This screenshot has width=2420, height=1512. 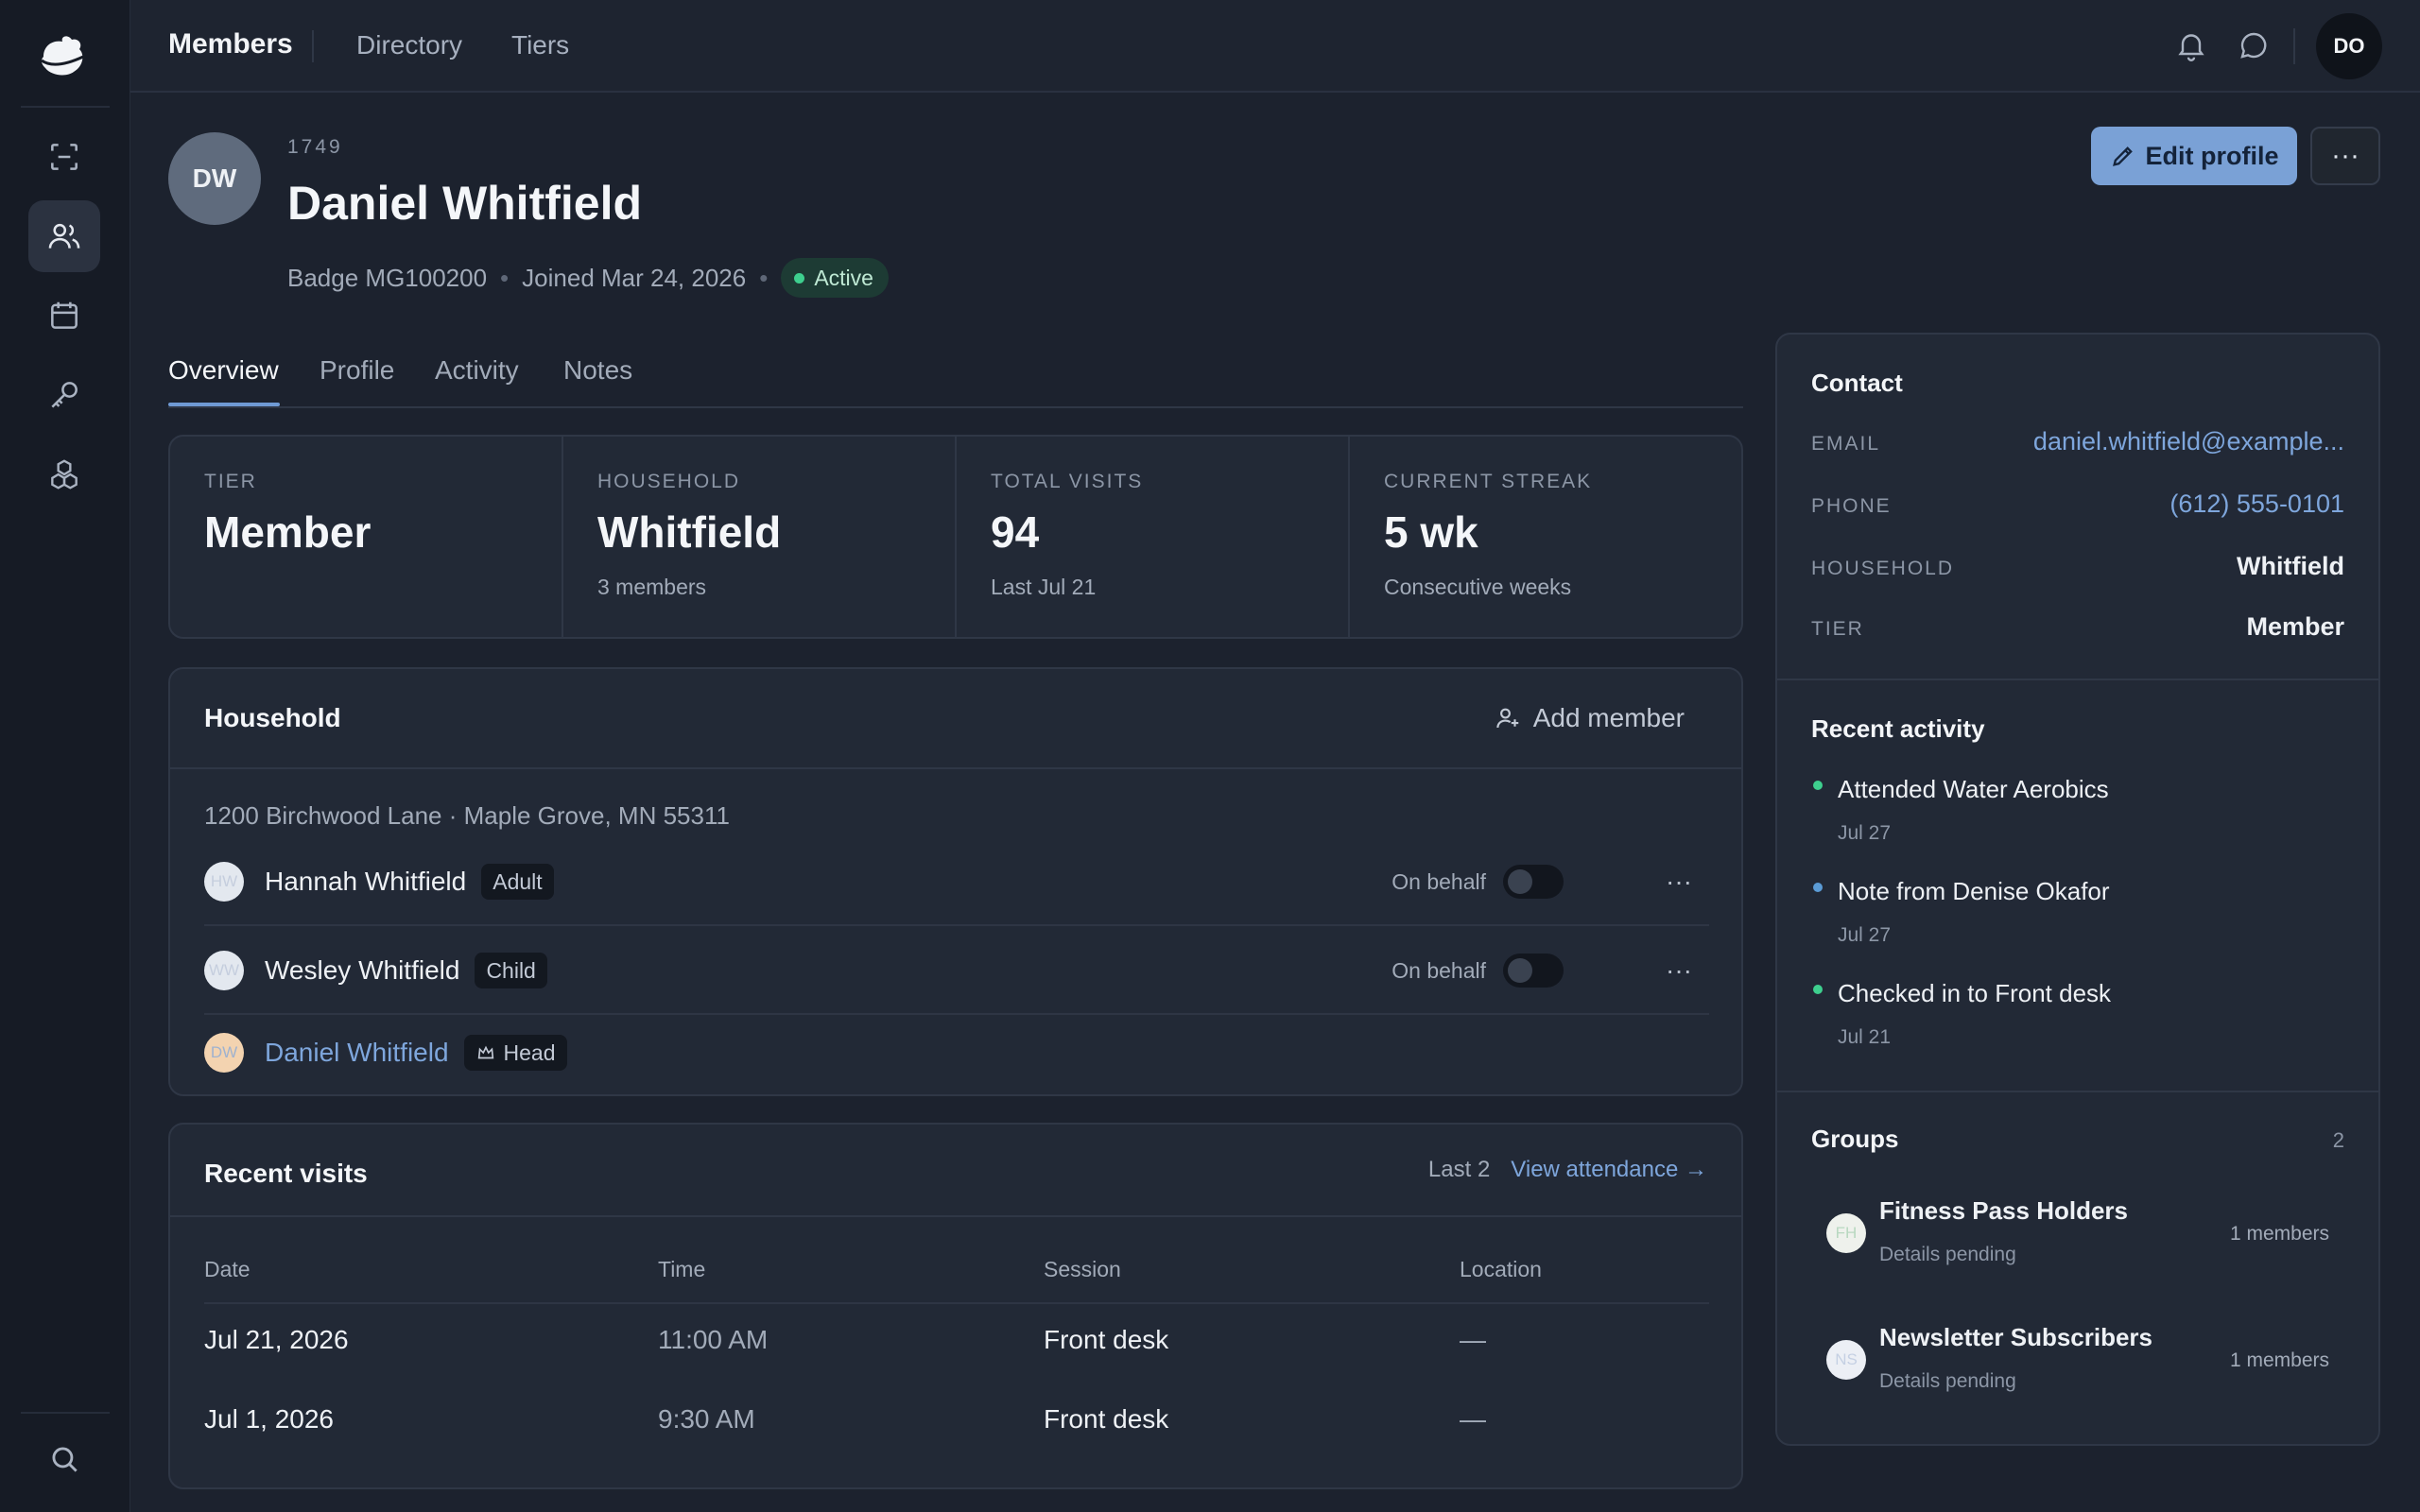 I want to click on edit-profile-label: Edit profile, so click(x=2212, y=155).